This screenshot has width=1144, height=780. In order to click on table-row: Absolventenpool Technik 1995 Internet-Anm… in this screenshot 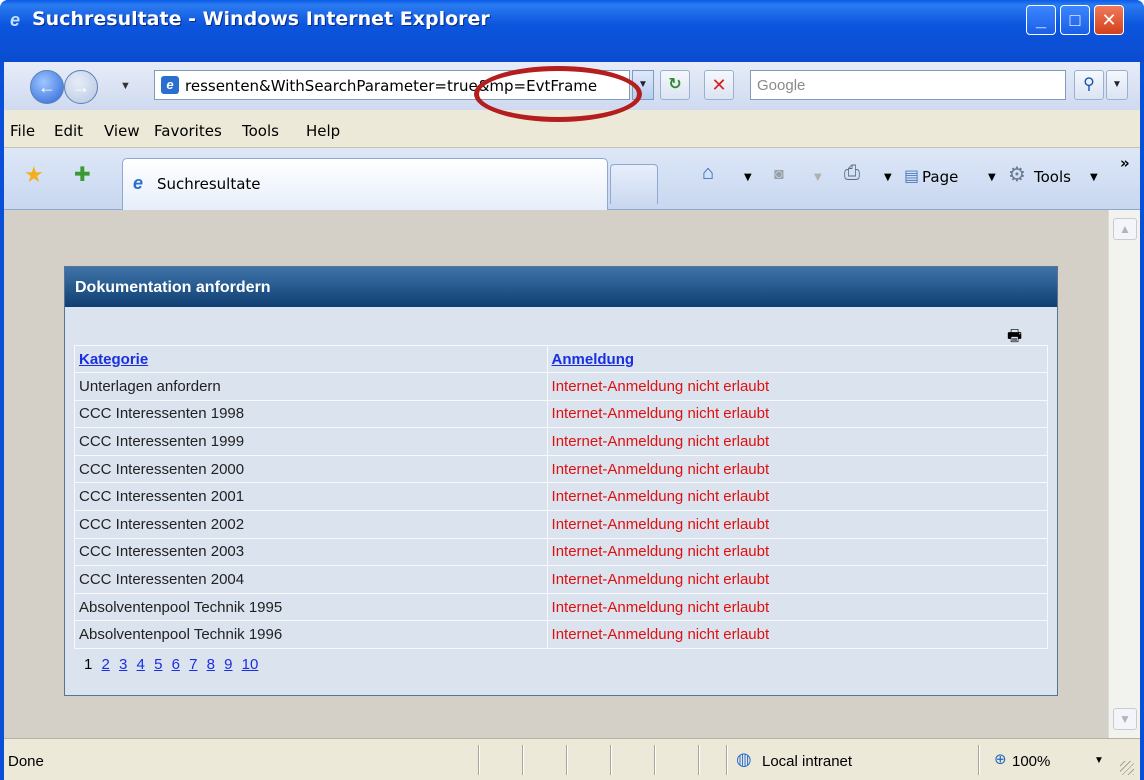, I will do `click(561, 607)`.